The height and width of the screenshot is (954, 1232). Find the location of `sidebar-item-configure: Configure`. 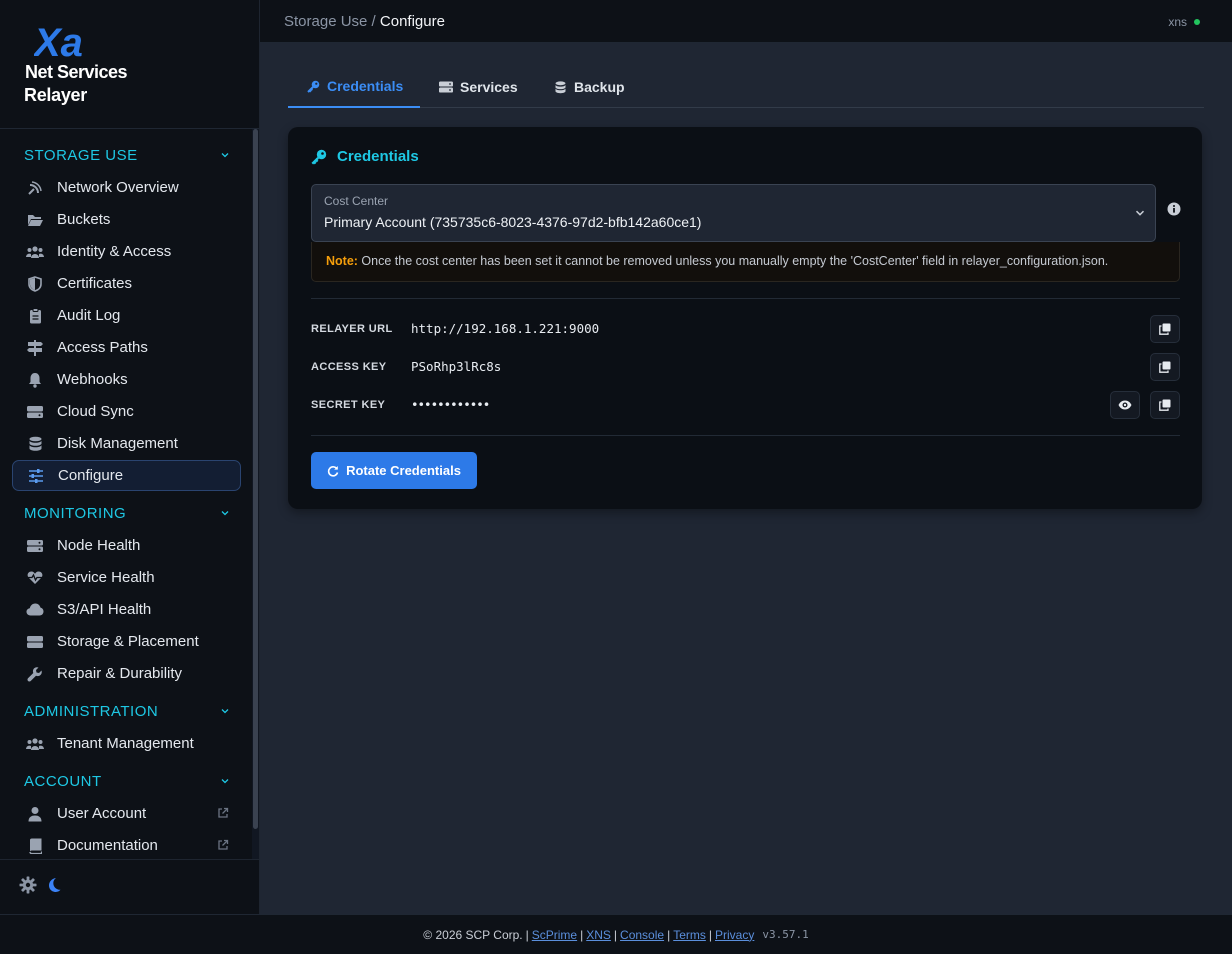

sidebar-item-configure: Configure is located at coordinates (126, 475).